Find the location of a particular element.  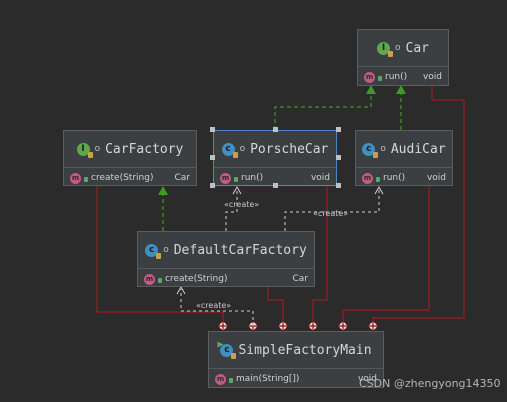

node-name: PorscheCar is located at coordinates (289, 149).